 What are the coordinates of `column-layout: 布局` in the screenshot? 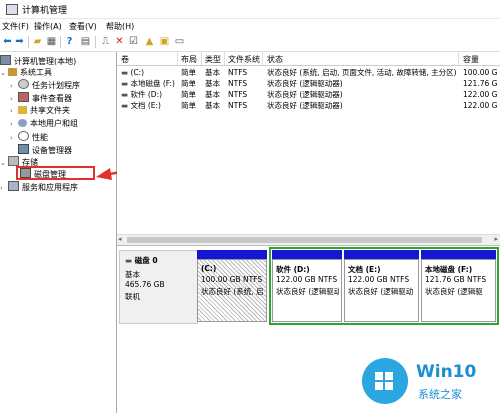 It's located at (189, 59).